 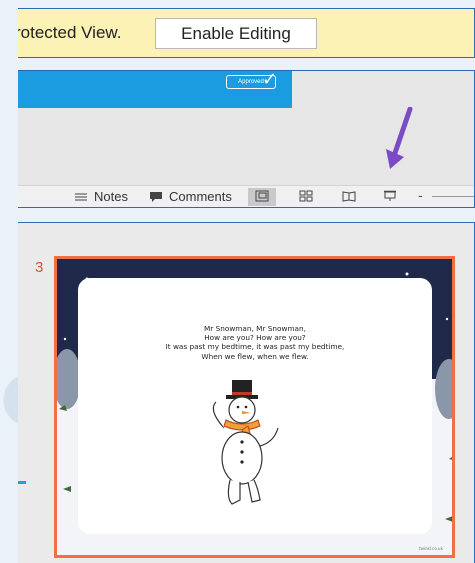 What do you see at coordinates (156, 197) in the screenshot?
I see `comment-icon` at bounding box center [156, 197].